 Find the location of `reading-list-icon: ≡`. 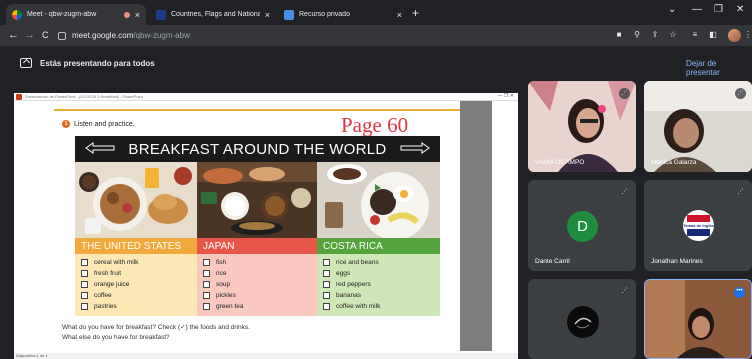

reading-list-icon: ≡ is located at coordinates (695, 35).